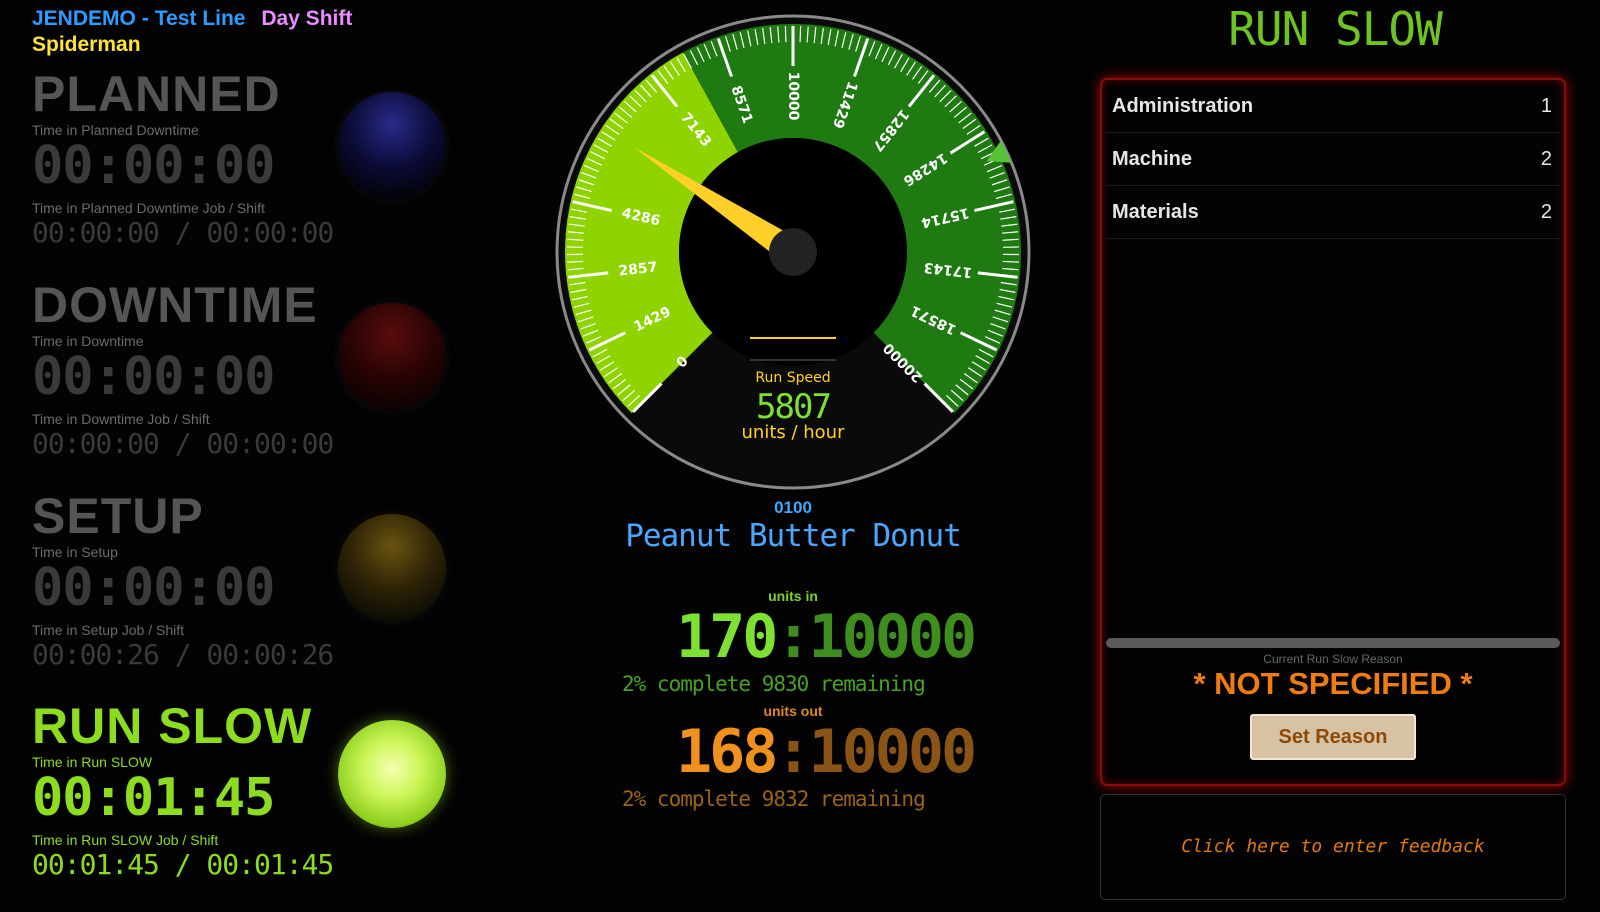 This screenshot has height=912, width=1600. I want to click on reason-item-machine: Machine 2, so click(1333, 159).